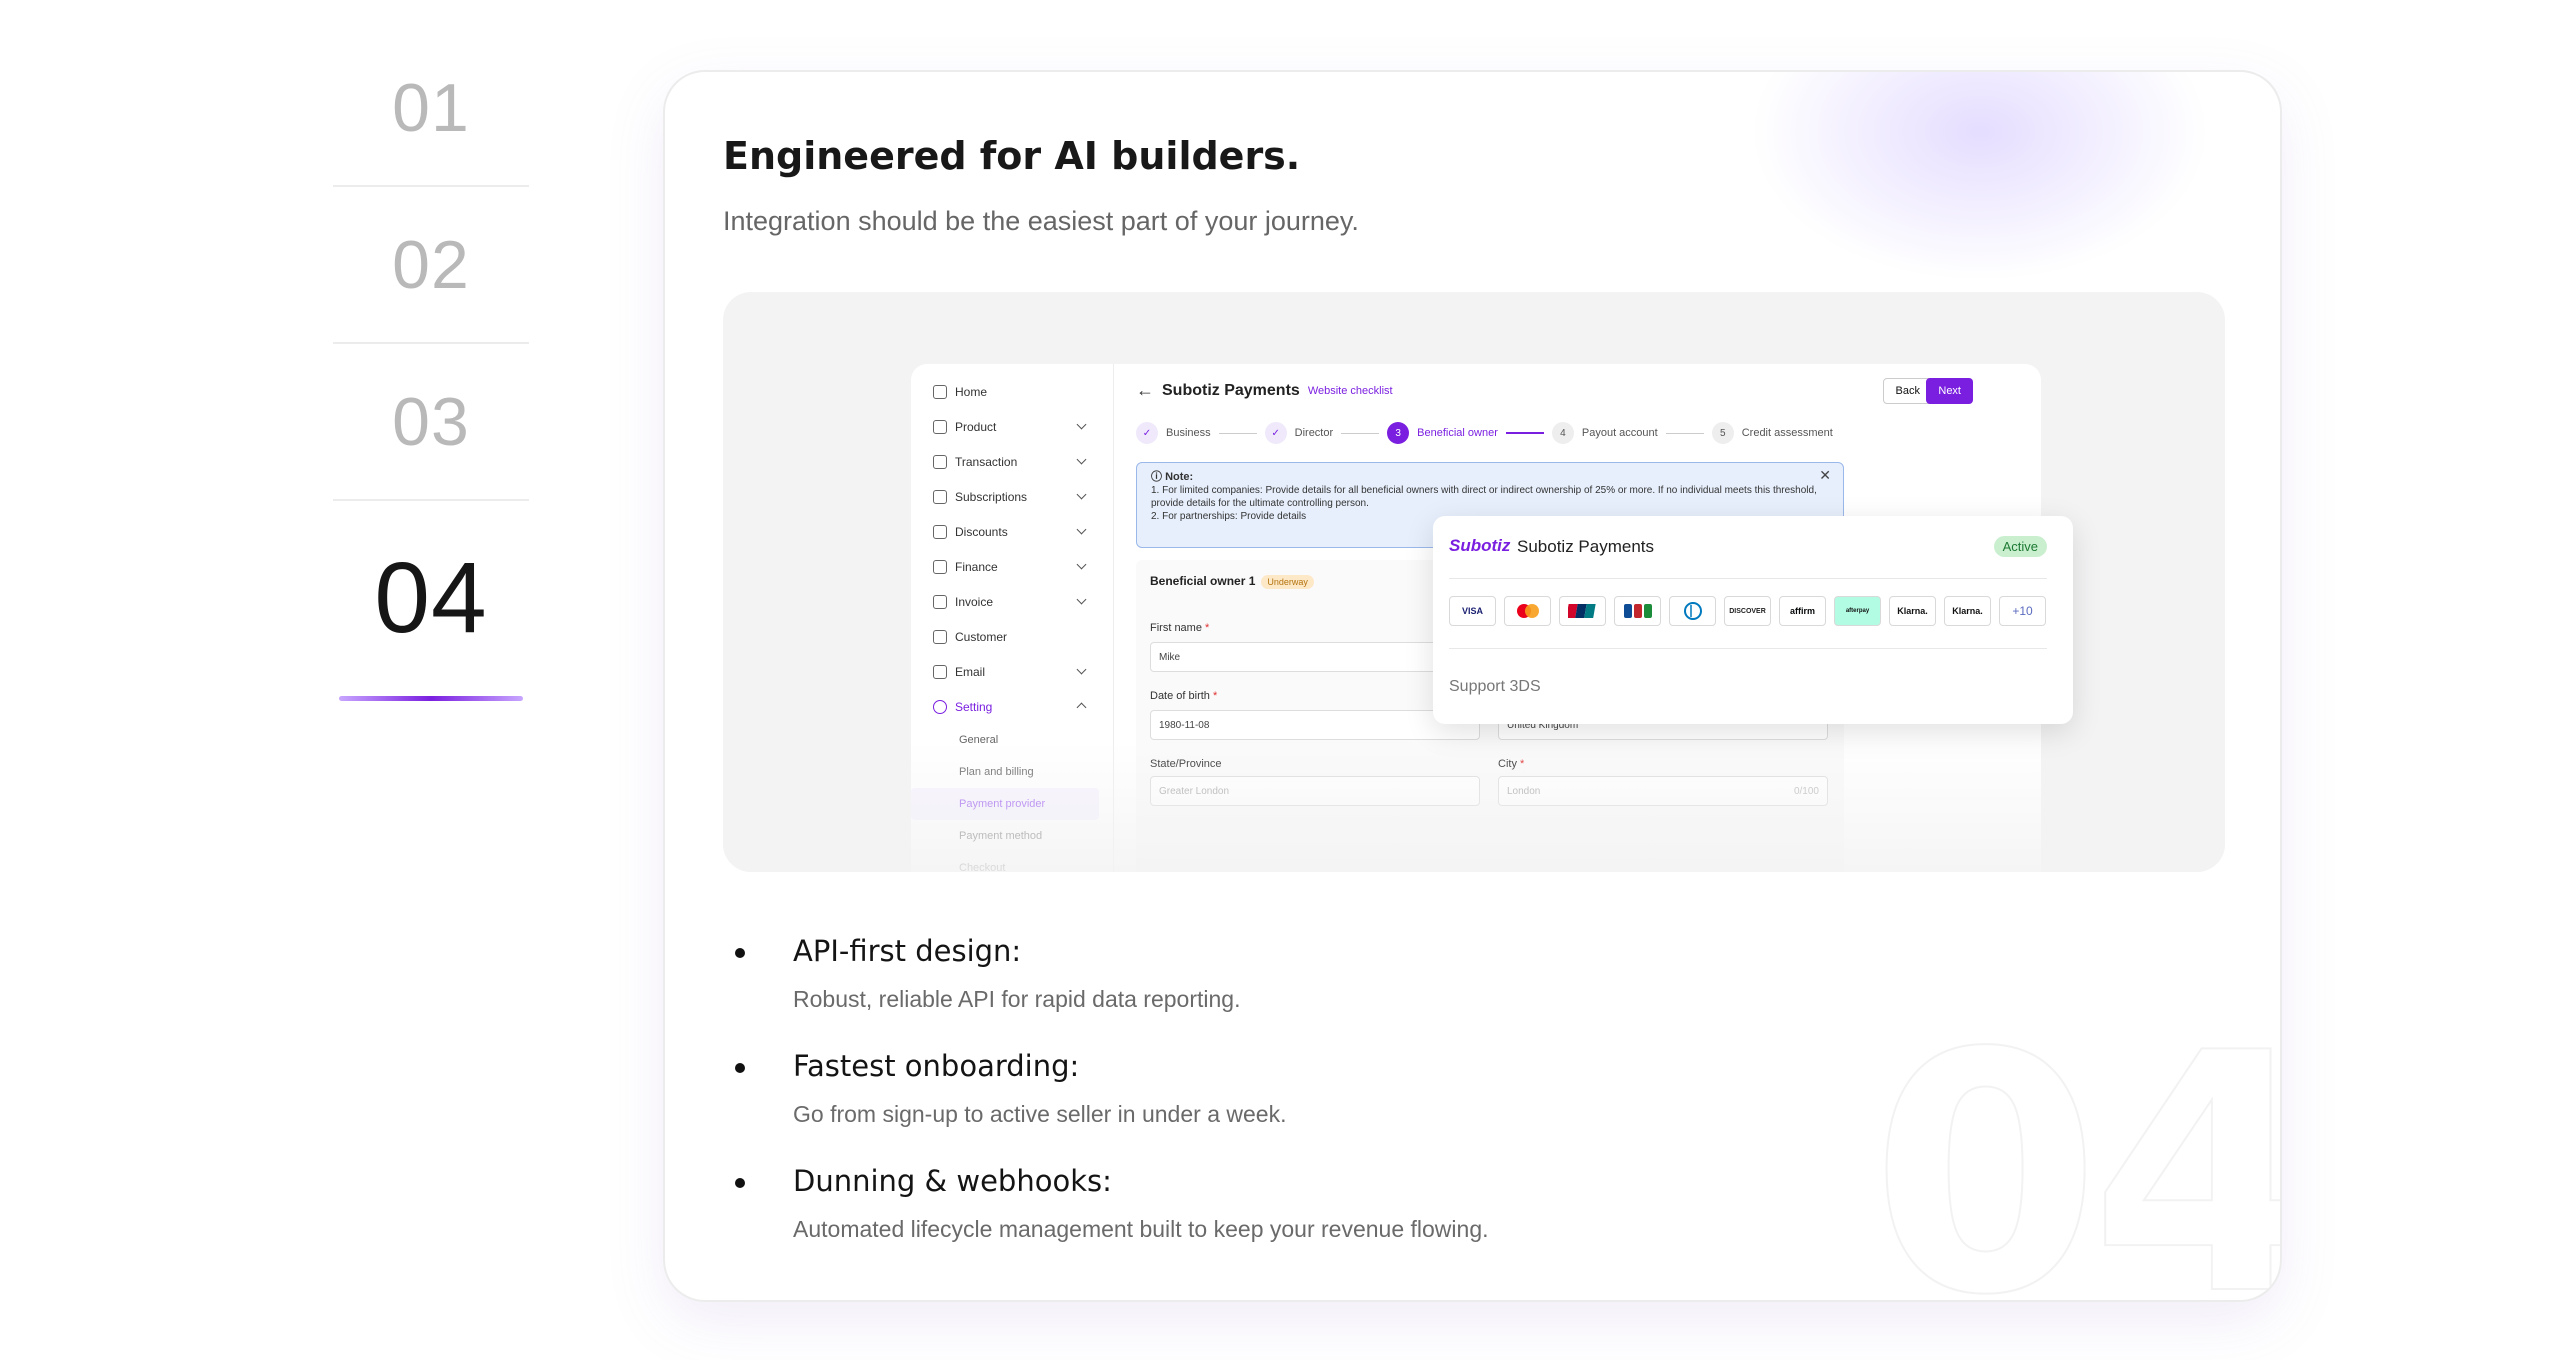 The height and width of the screenshot is (1360, 2561). Describe the element at coordinates (976, 426) in the screenshot. I see `sidebar-item-label: Product` at that location.